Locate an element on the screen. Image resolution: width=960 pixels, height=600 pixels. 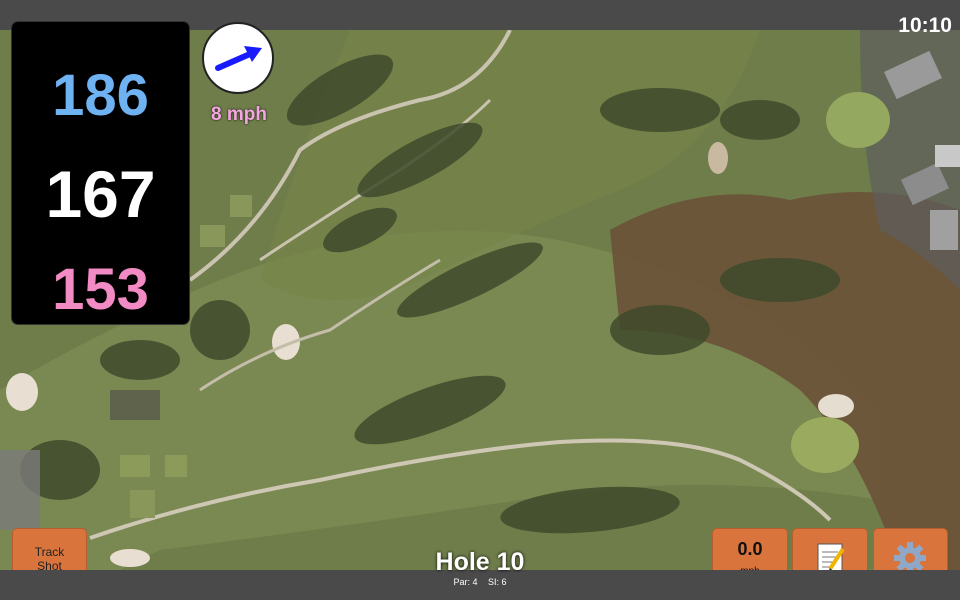
wind-indicator is located at coordinates (238, 58).